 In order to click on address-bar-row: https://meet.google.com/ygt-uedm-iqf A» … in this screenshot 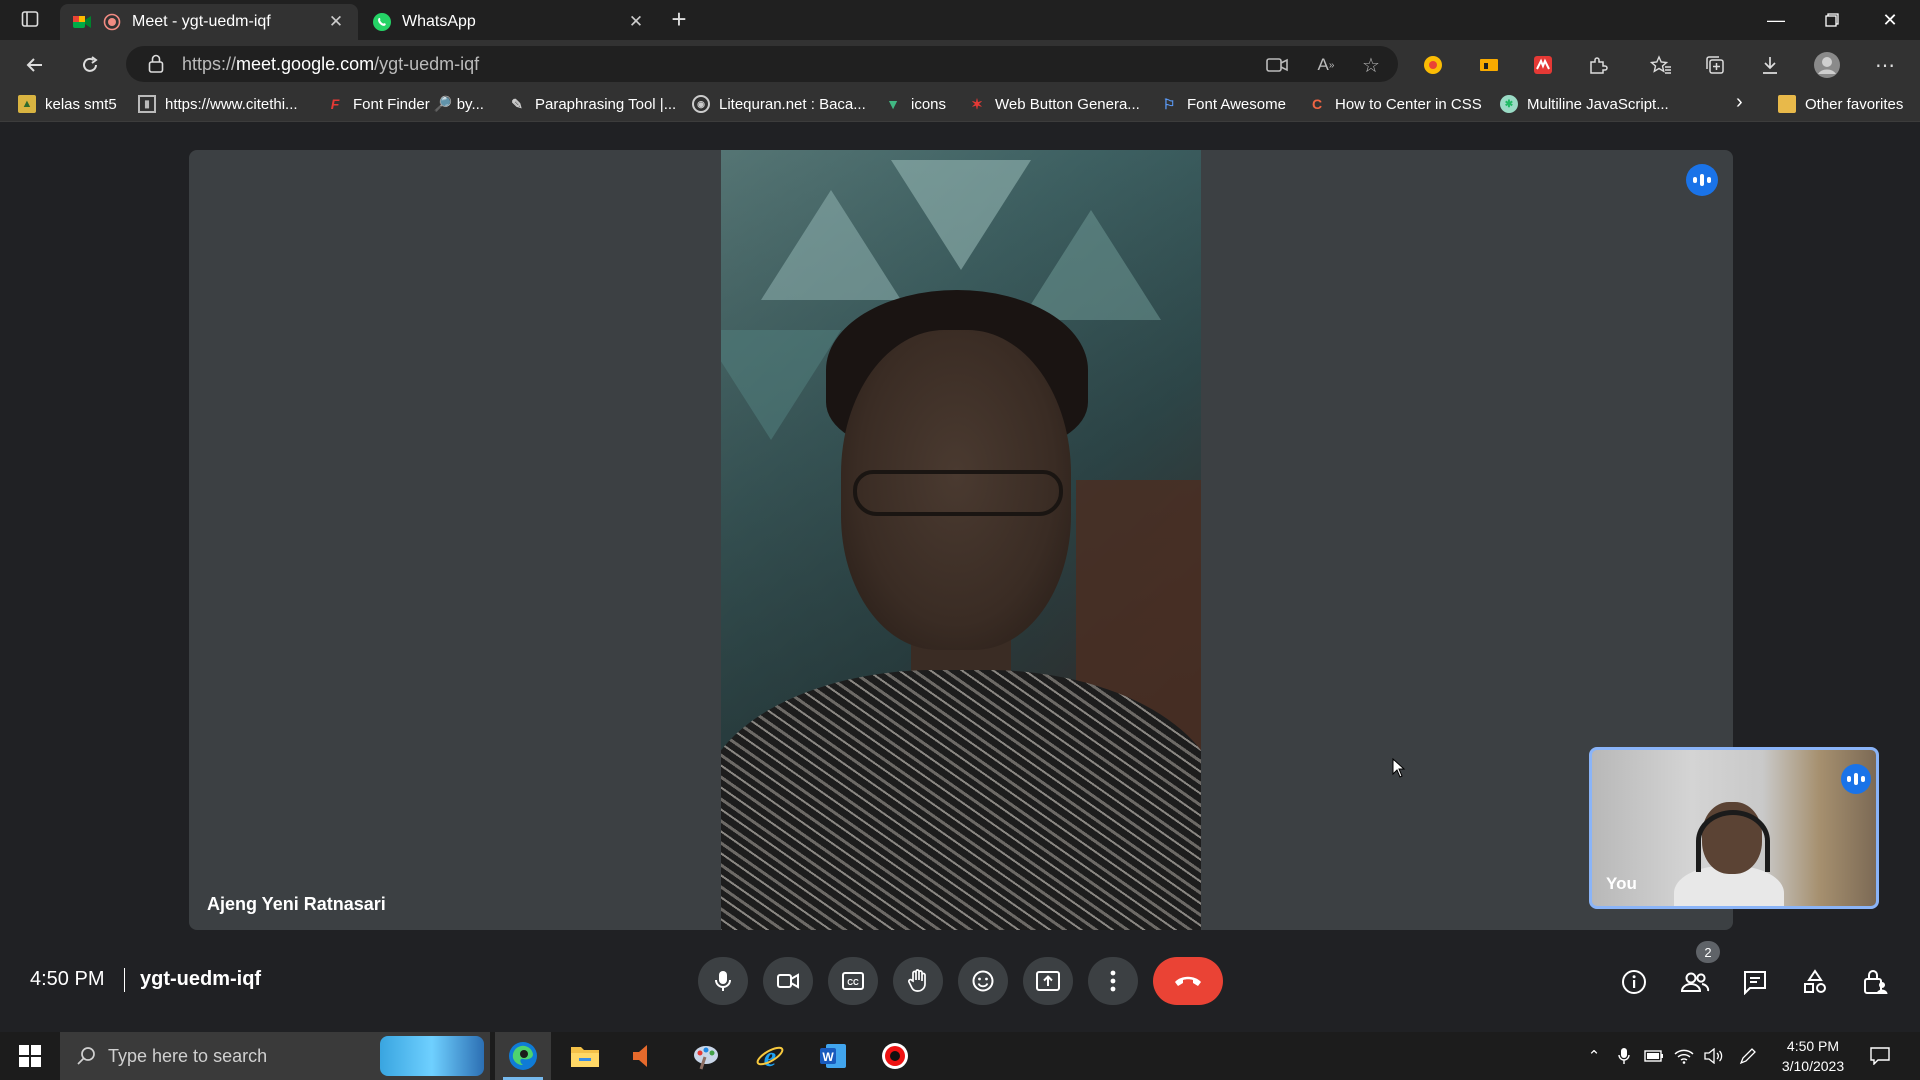, I will do `click(960, 64)`.